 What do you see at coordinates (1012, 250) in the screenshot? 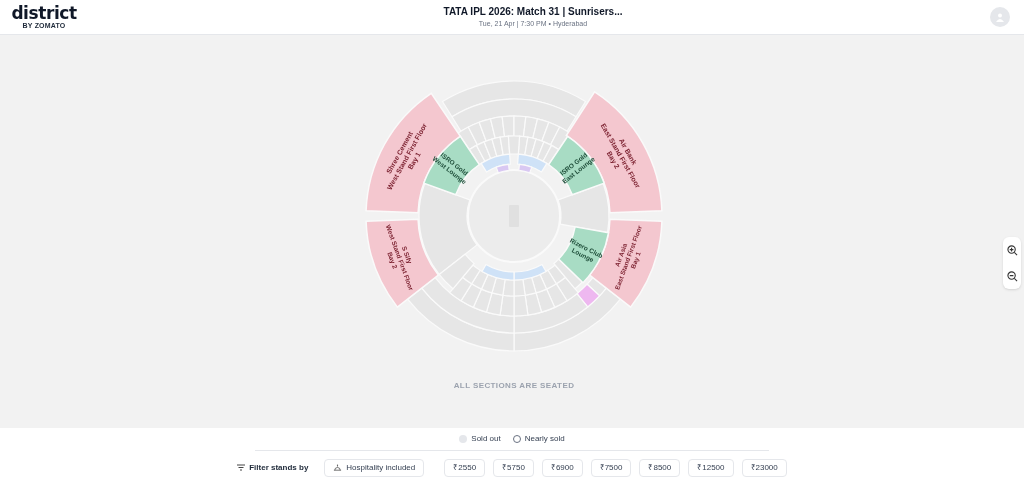
I see `zoom-in-icon` at bounding box center [1012, 250].